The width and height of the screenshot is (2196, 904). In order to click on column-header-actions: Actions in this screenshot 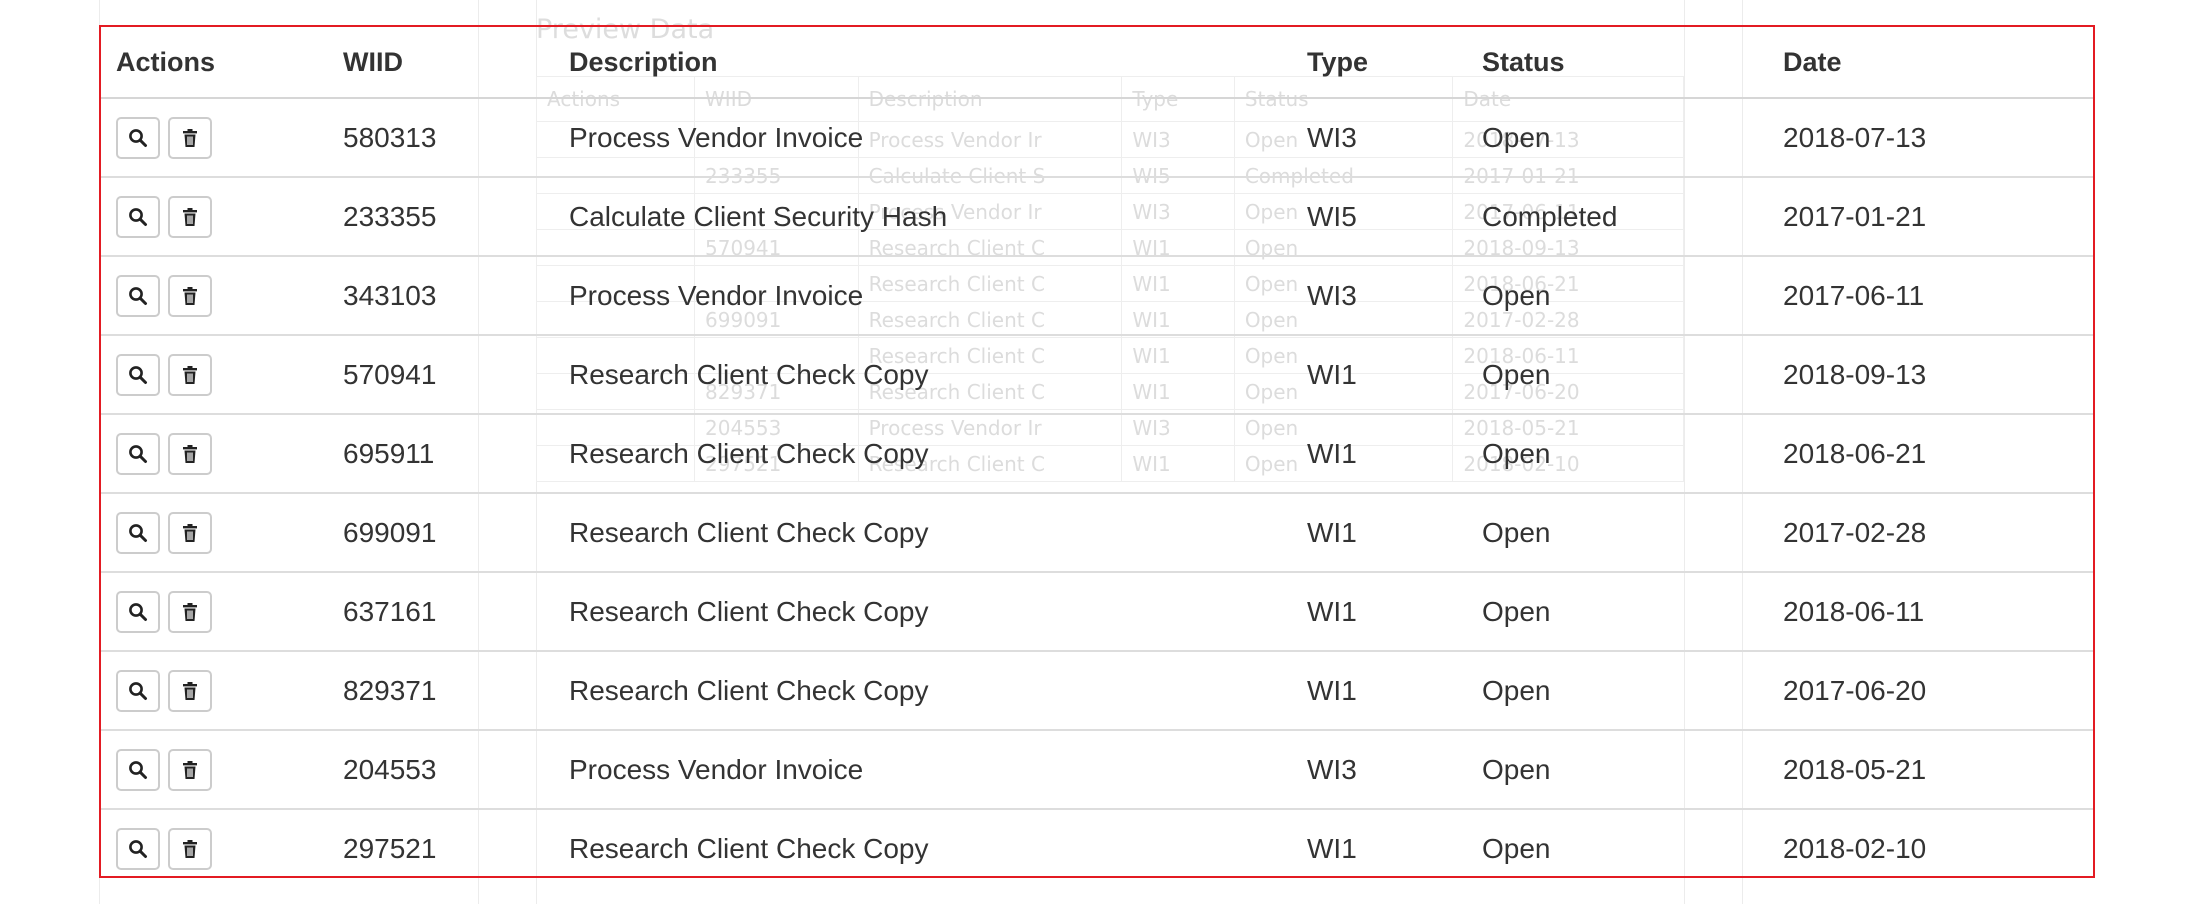, I will do `click(222, 63)`.